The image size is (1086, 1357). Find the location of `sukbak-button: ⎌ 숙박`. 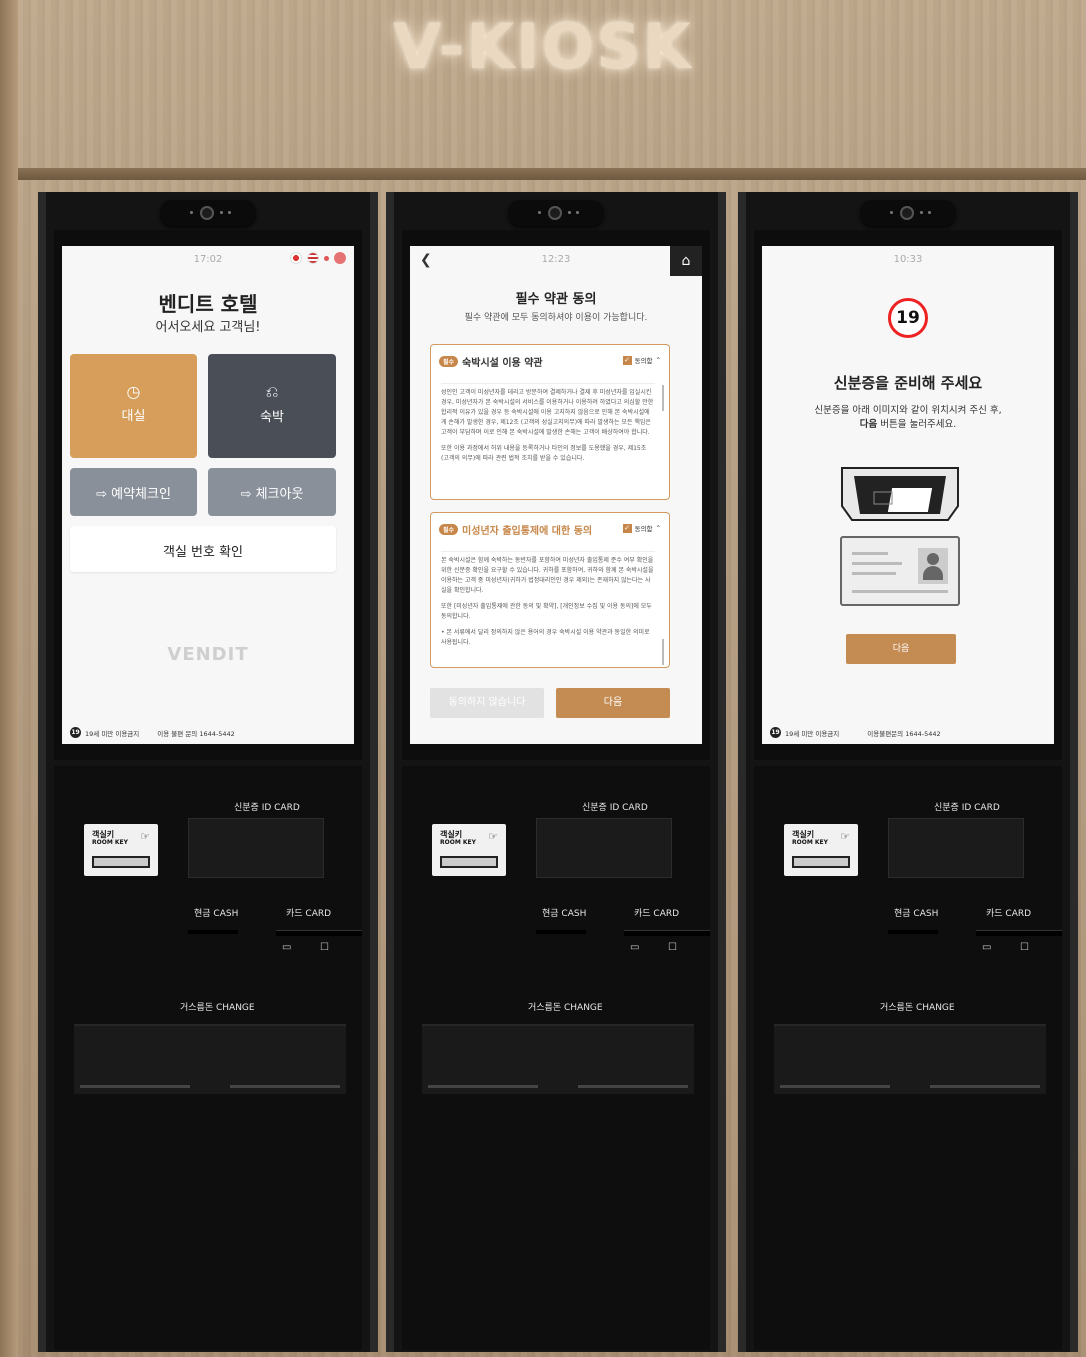

sukbak-button: ⎌ 숙박 is located at coordinates (272, 406).